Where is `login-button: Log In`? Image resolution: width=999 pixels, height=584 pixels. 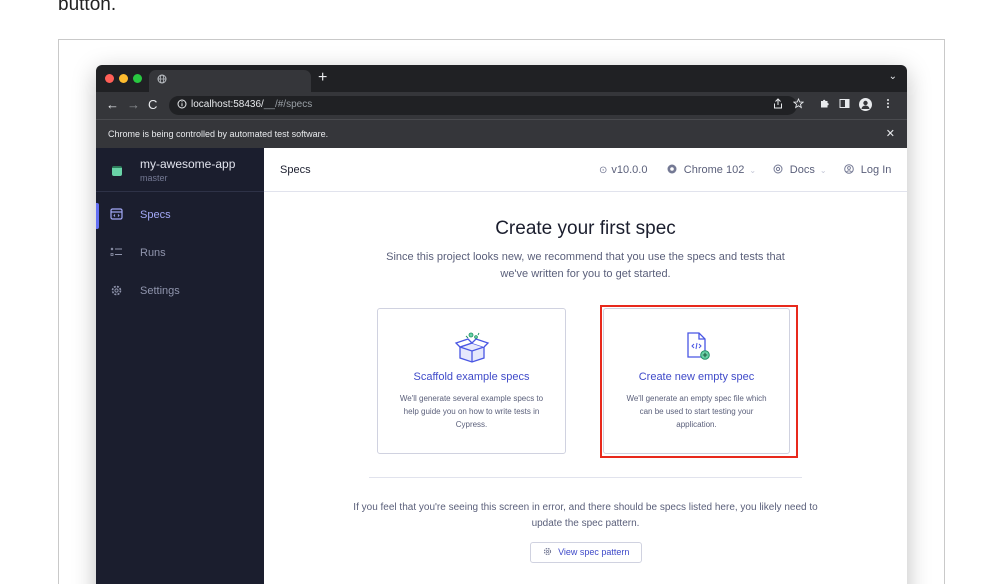
login-button: Log In is located at coordinates (867, 170).